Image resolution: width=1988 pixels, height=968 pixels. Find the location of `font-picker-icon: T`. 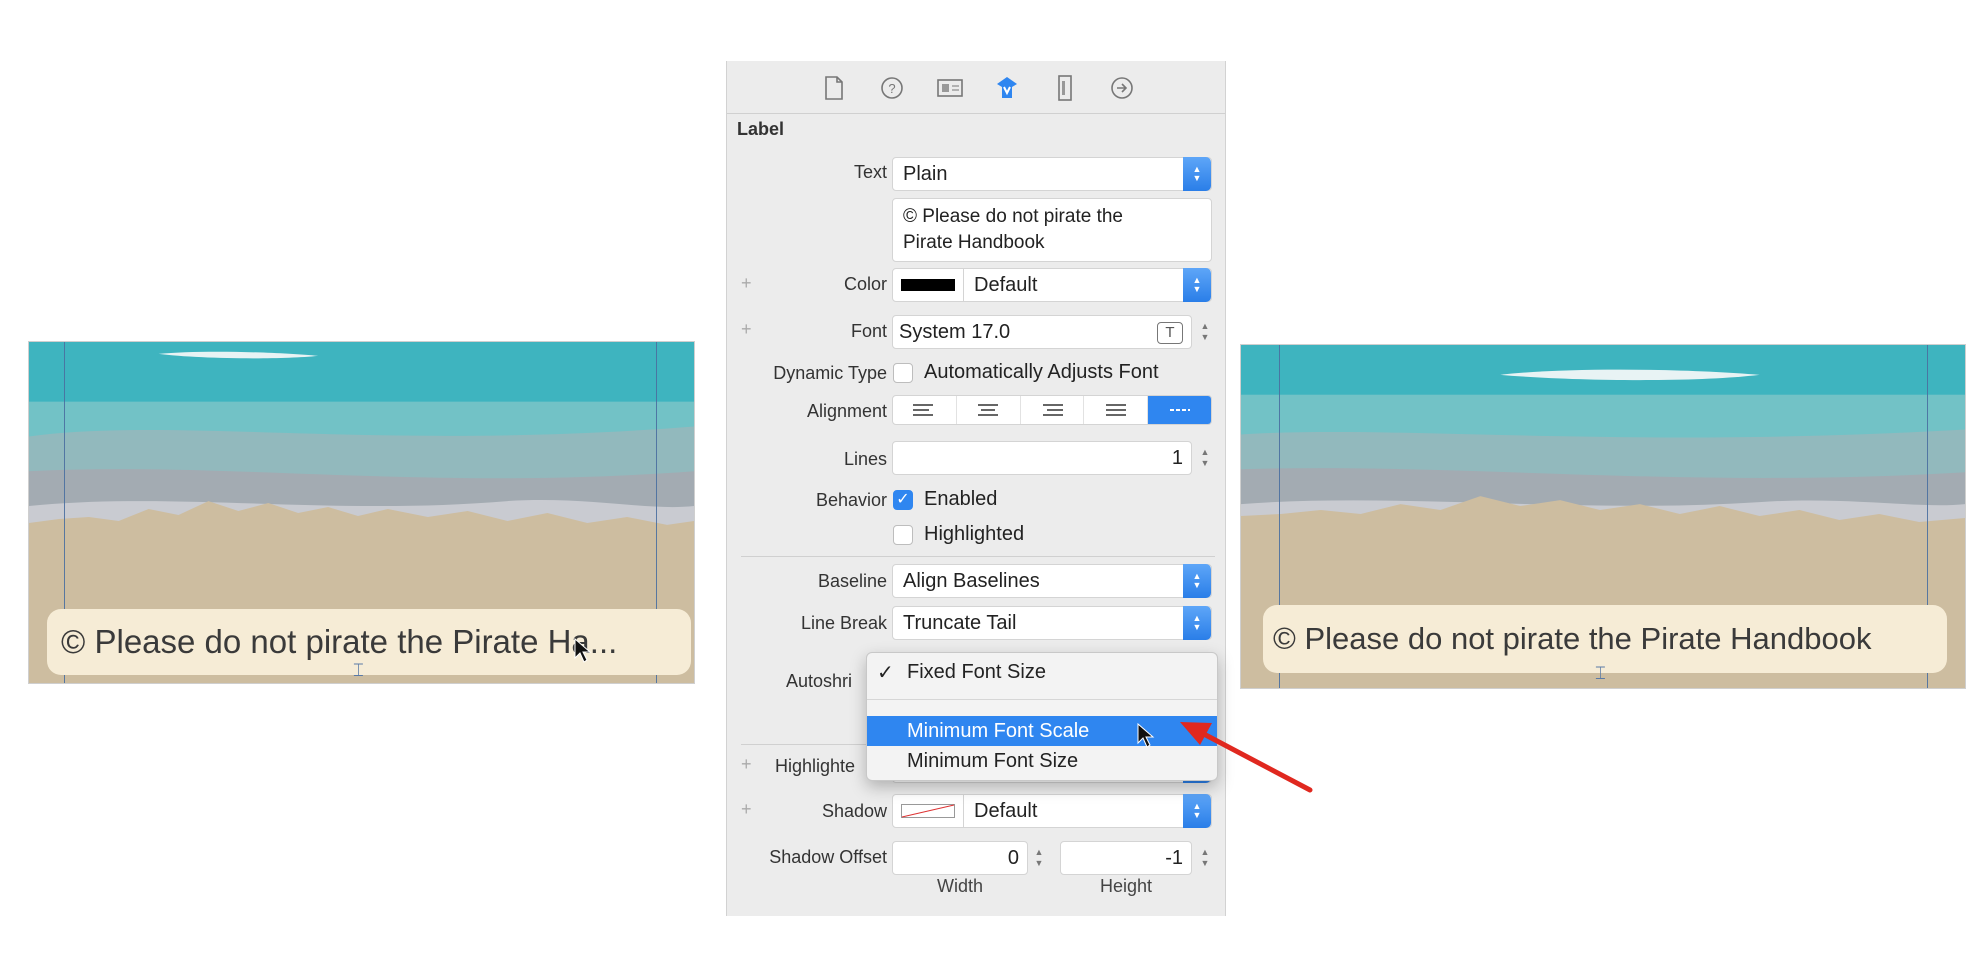

font-picker-icon: T is located at coordinates (1170, 333).